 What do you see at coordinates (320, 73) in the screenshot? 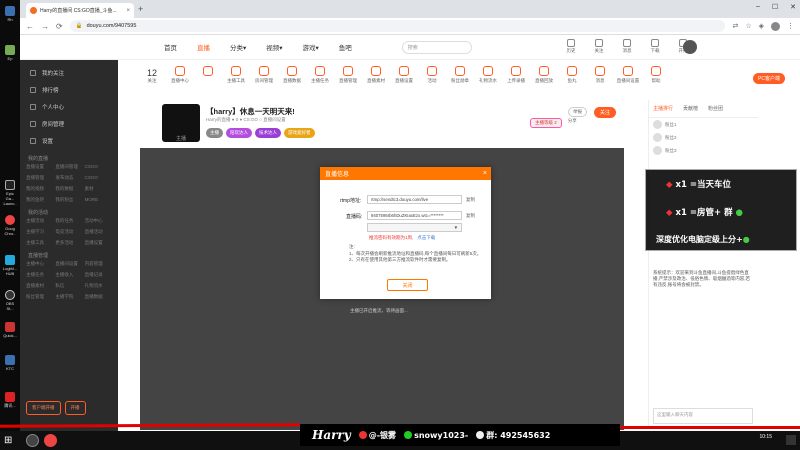
I see `tool-item: 主播任务` at bounding box center [320, 73].